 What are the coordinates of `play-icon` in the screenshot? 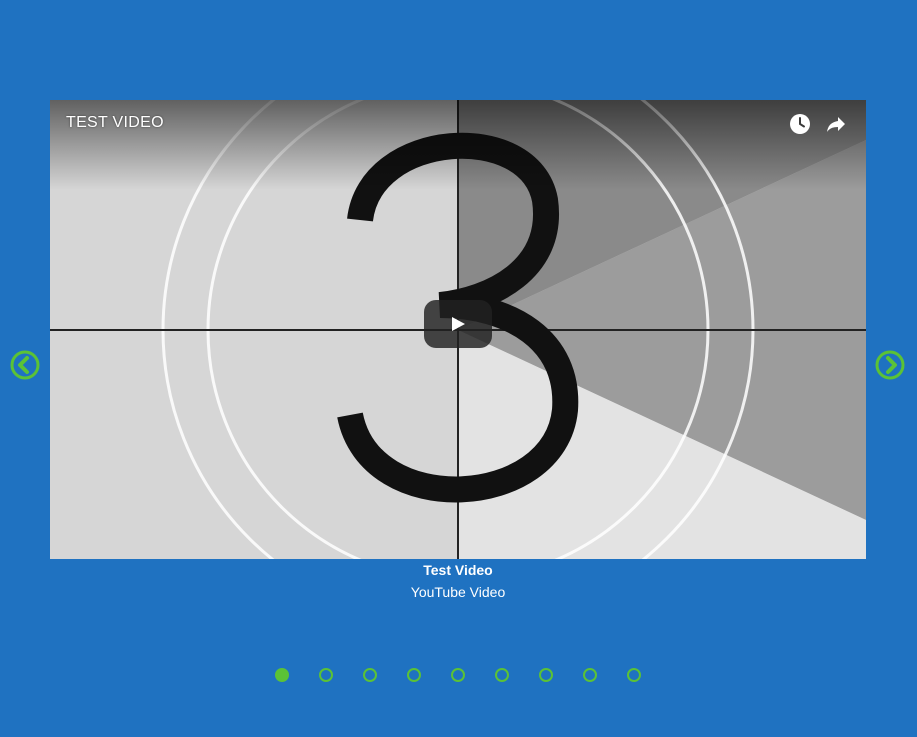 It's located at (458, 324).